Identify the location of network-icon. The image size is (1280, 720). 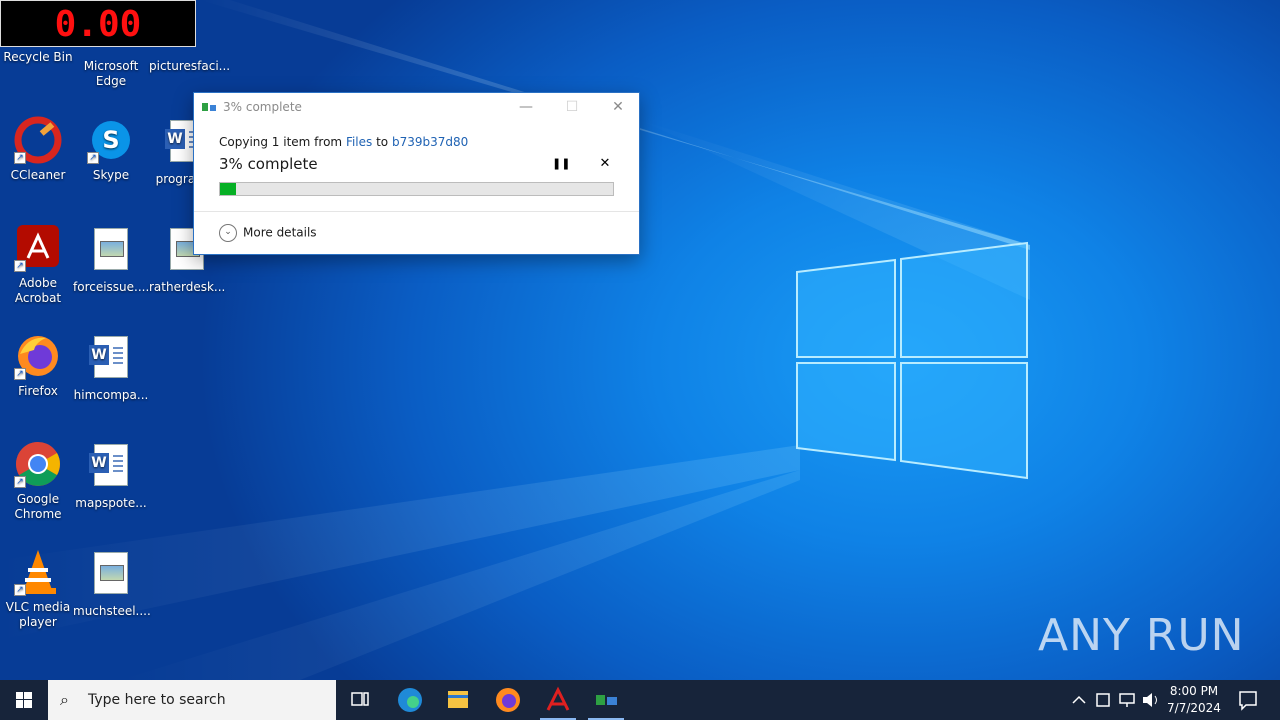
(1127, 700).